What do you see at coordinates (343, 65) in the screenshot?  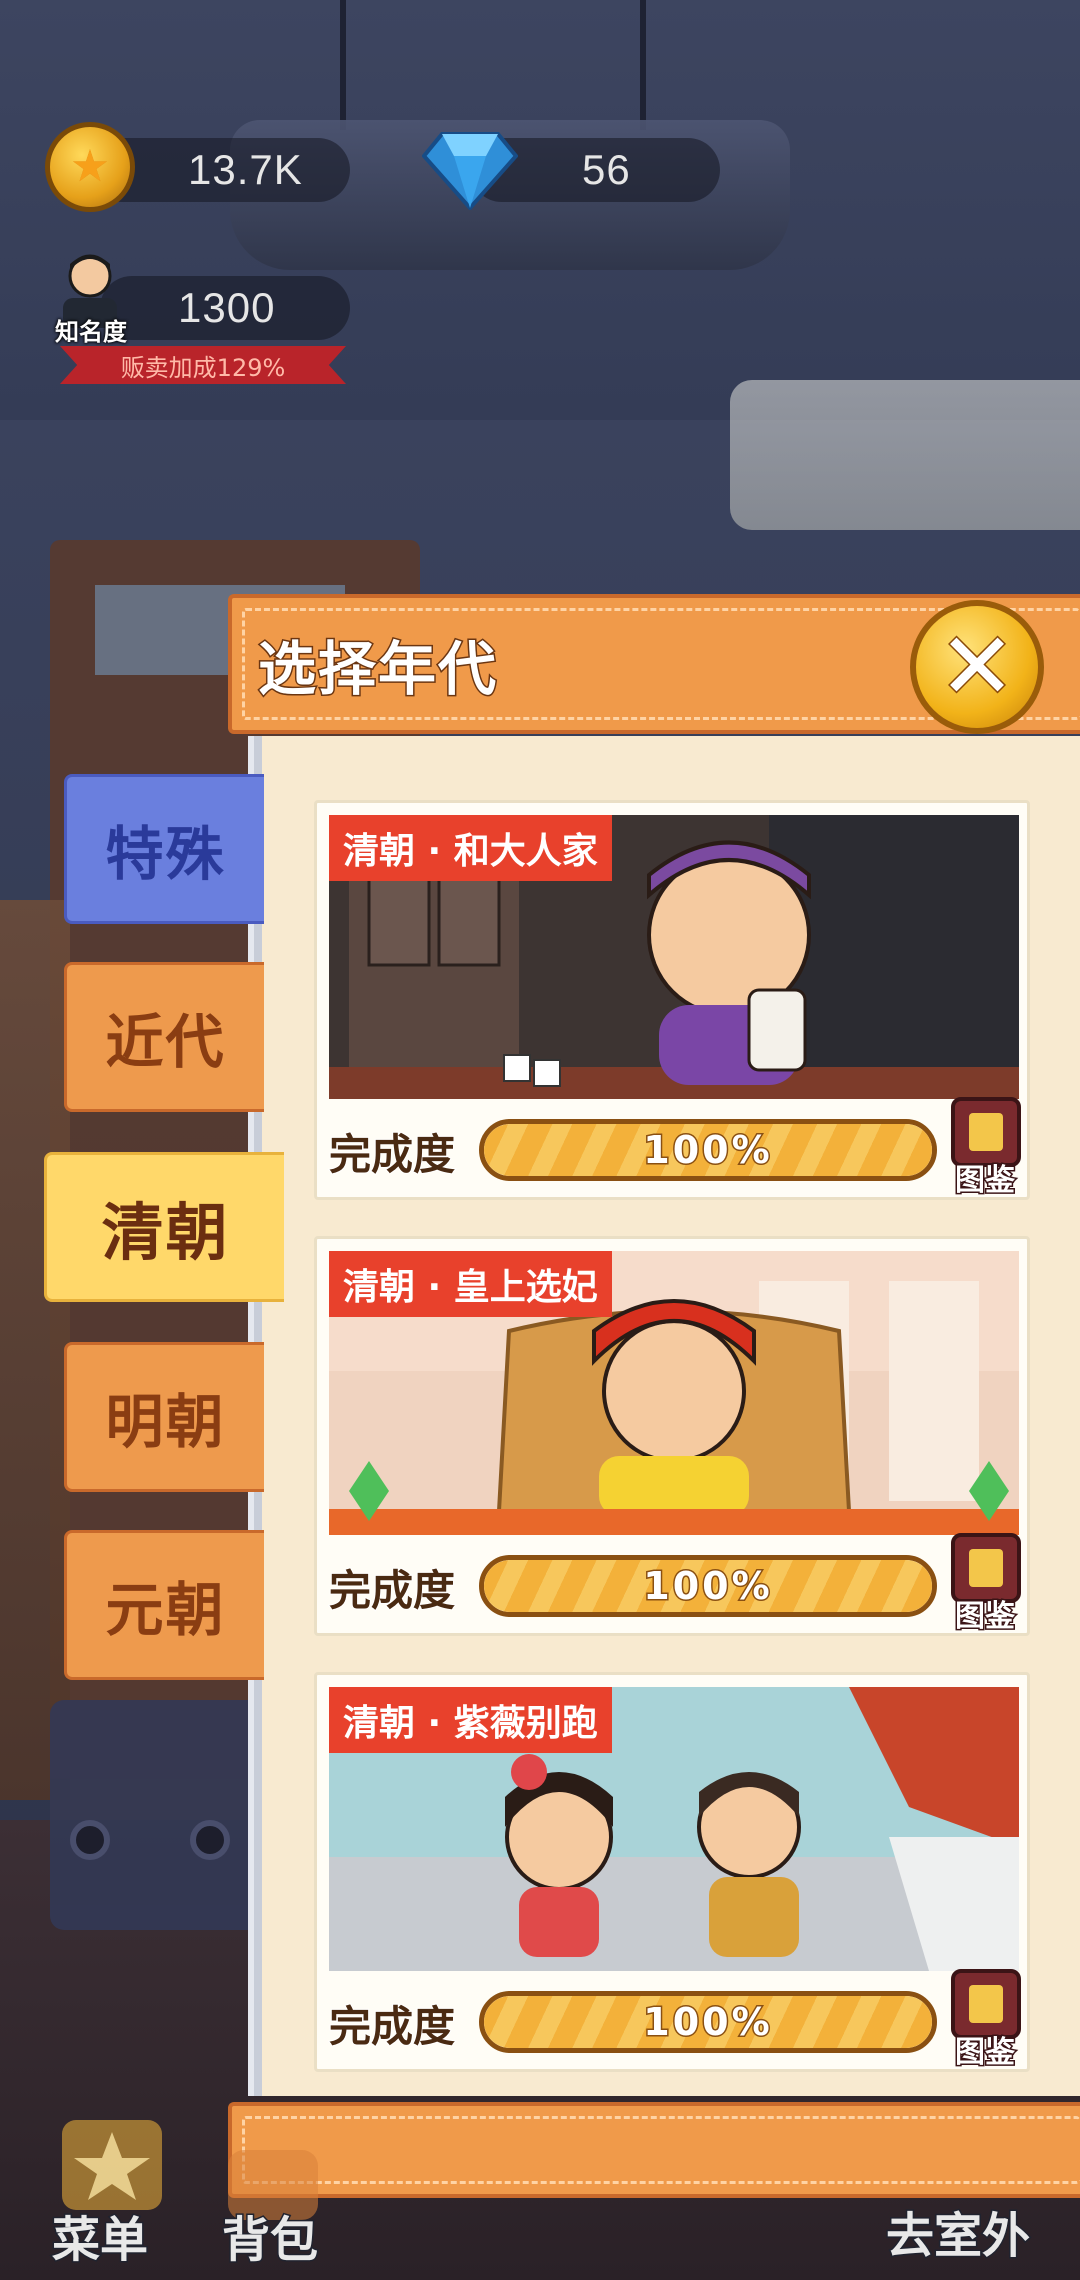 I see `lamp-cord-left` at bounding box center [343, 65].